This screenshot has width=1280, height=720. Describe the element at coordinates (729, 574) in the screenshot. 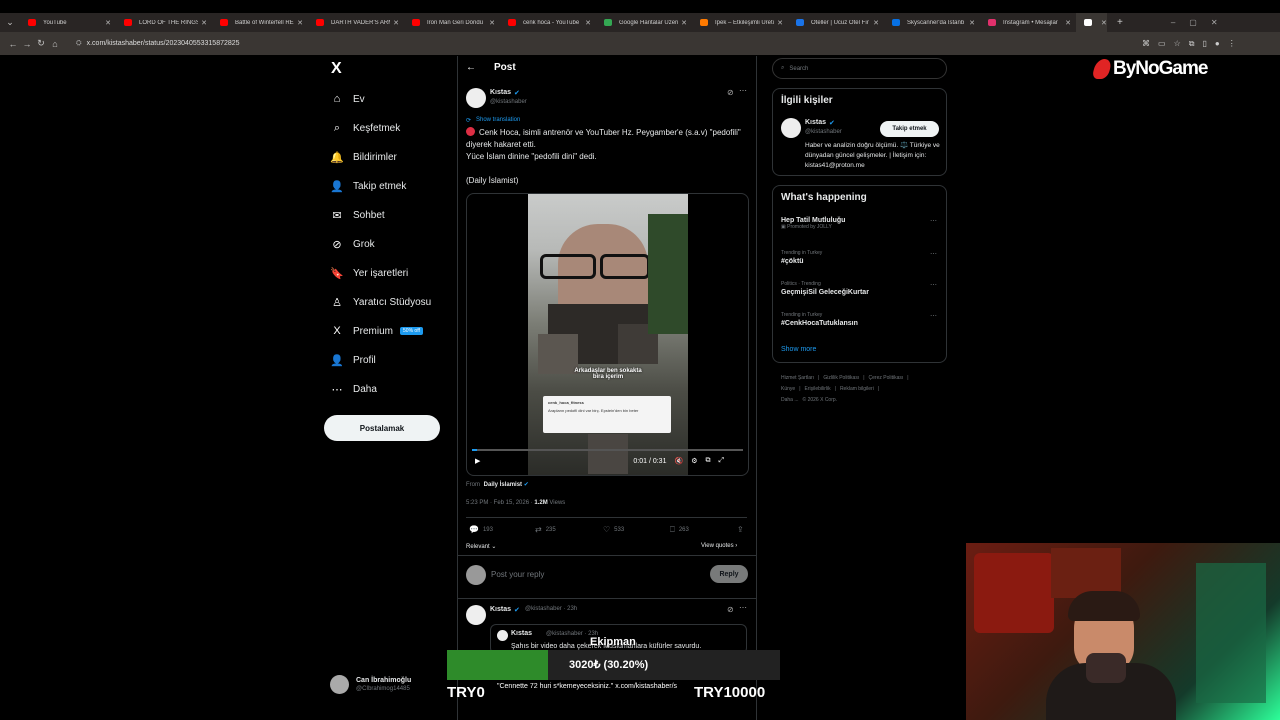

I see `reply-button: Reply` at that location.